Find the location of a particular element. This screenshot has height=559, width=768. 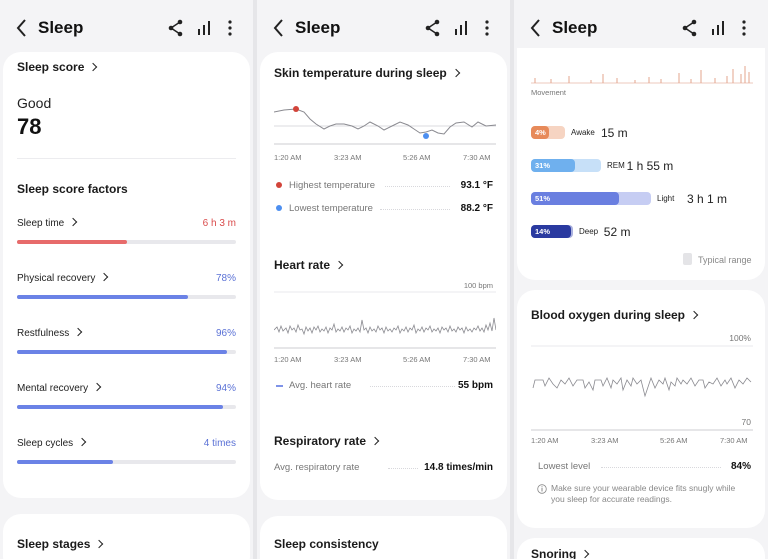

factor-label: Sleep time is located at coordinates (47, 223).